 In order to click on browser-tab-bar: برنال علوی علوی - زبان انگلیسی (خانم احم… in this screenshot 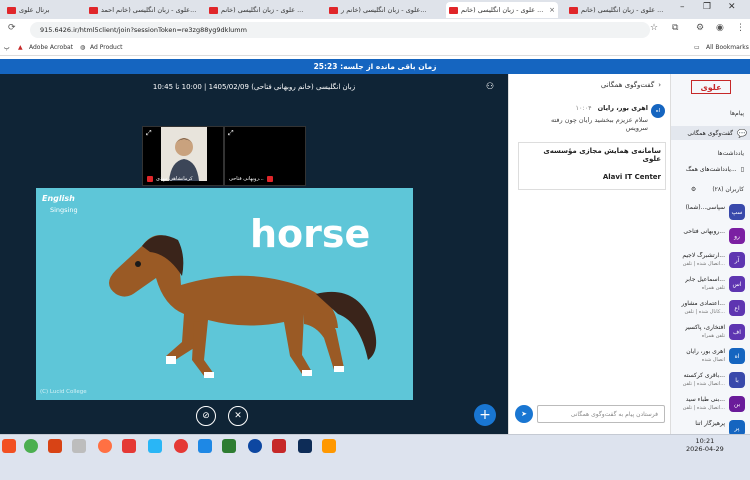, I will do `click(375, 9)`.